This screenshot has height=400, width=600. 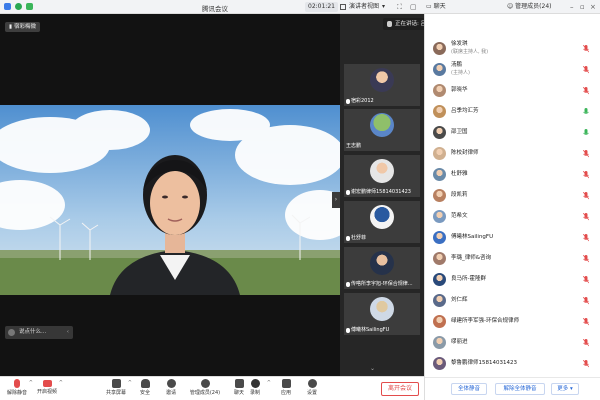 I want to click on member-row: 段凯莉, so click(x=512, y=195).